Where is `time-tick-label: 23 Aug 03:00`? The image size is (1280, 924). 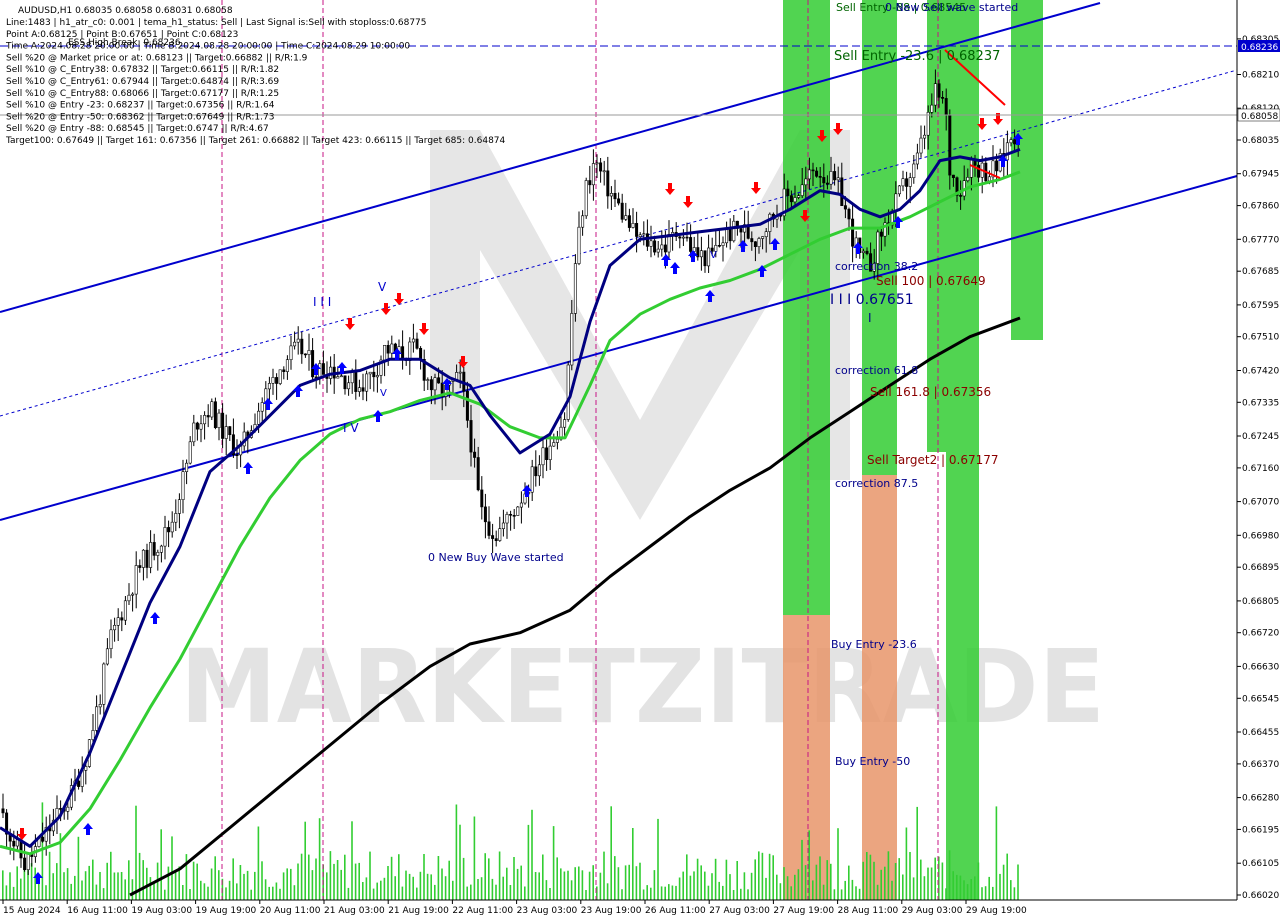
time-tick-label: 23 Aug 03:00 is located at coordinates (547, 911).